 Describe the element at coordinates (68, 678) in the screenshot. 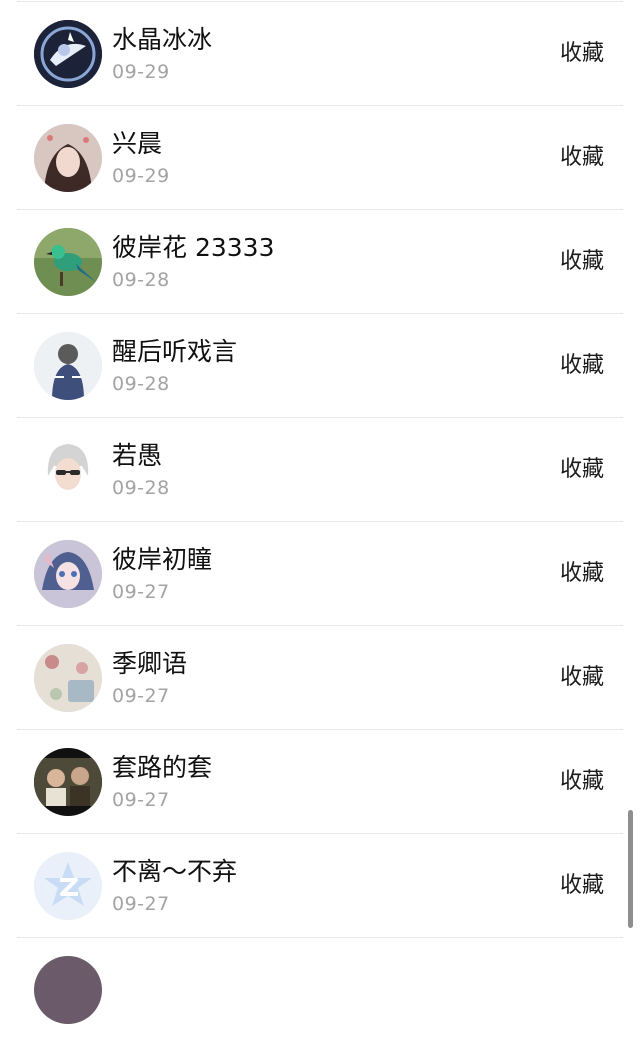

I see `floral-photo-avatar` at that location.